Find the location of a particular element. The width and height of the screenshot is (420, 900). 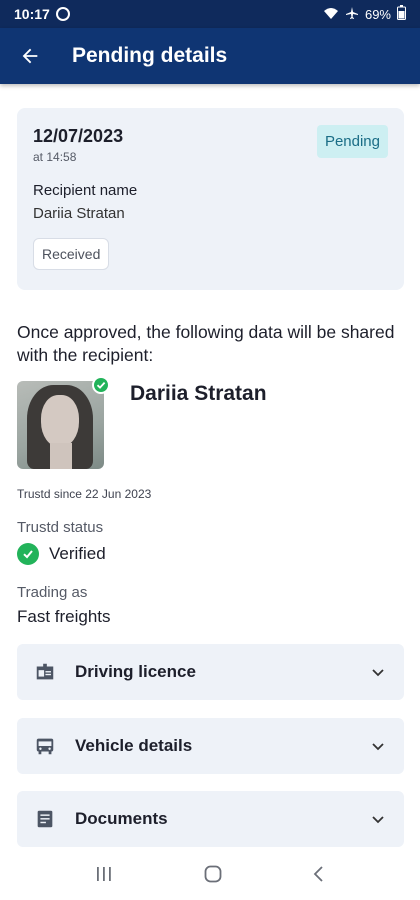

status-badge: Pending is located at coordinates (352, 141).